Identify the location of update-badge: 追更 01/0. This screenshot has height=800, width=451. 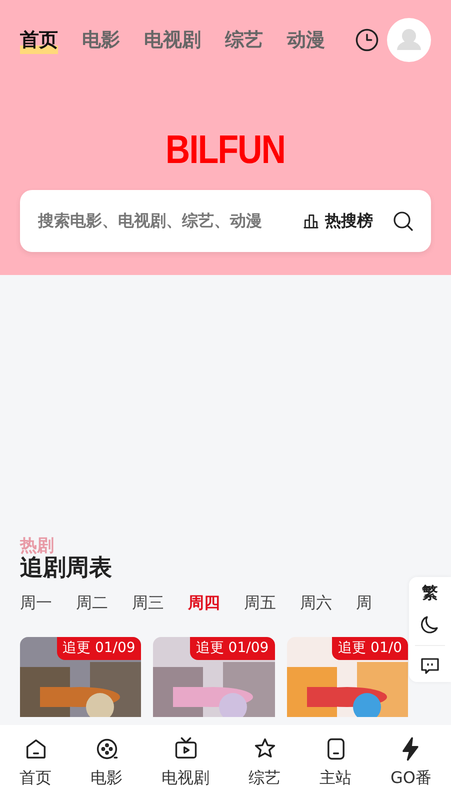
(370, 648).